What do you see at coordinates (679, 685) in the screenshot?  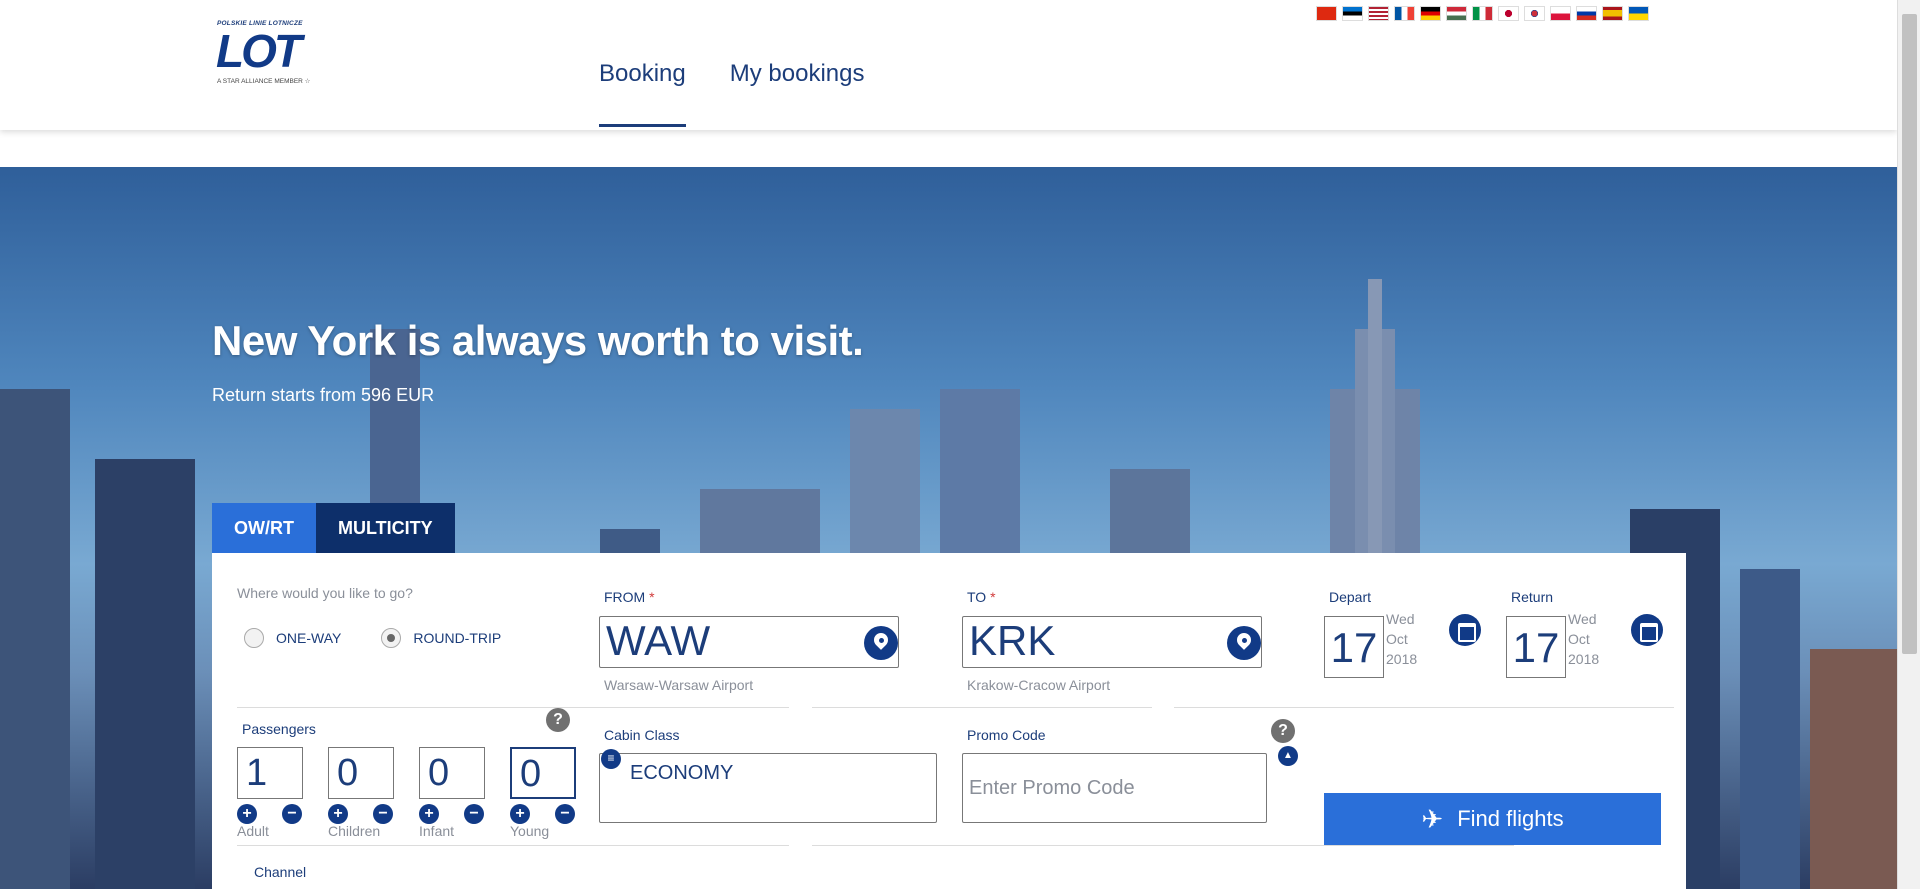 I see `from-airport-name: Warsaw-Warsaw Airport` at bounding box center [679, 685].